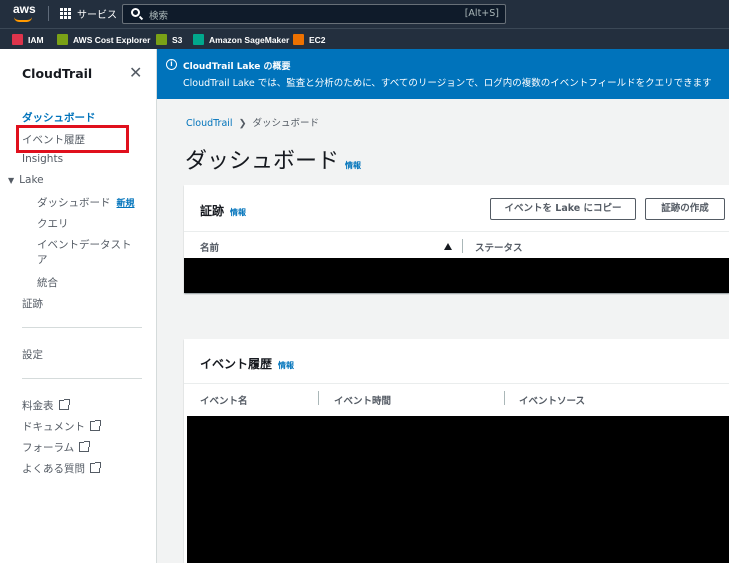 This screenshot has width=729, height=563. I want to click on column-header-name: 名前, so click(209, 247).